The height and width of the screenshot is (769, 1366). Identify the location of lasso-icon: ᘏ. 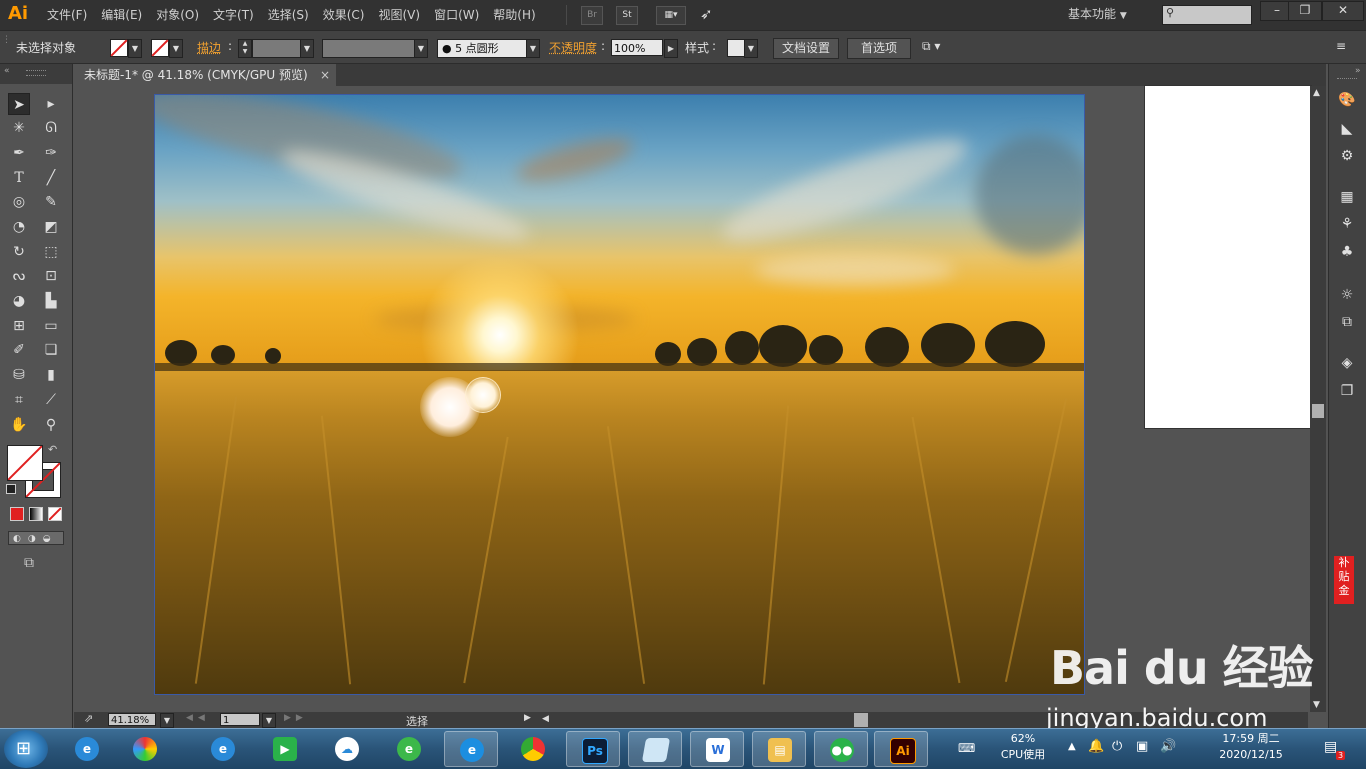
(51, 128).